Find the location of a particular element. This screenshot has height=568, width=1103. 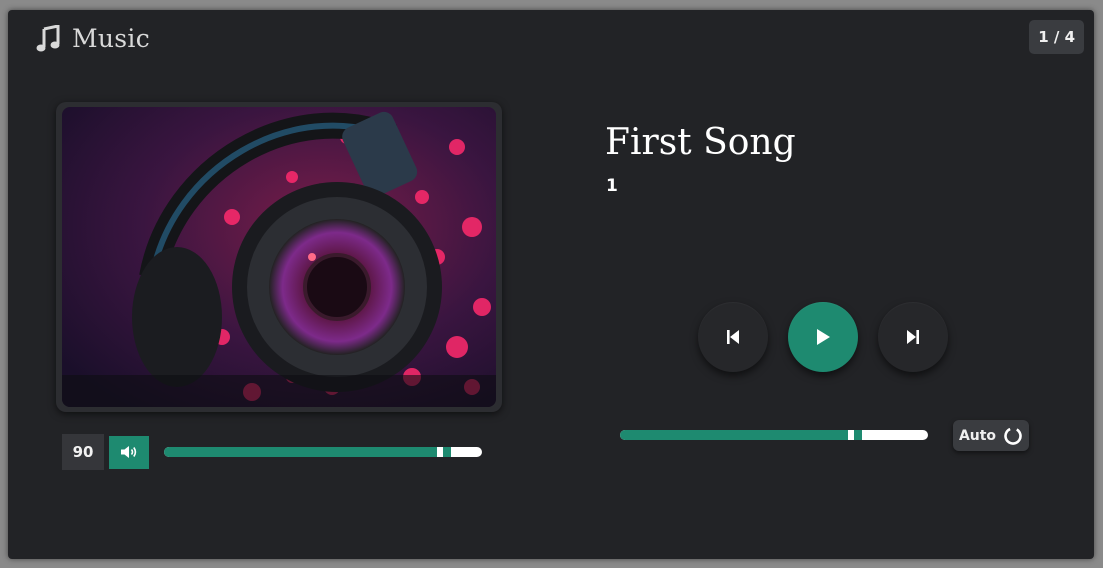

app-header: Music is located at coordinates (93, 38).